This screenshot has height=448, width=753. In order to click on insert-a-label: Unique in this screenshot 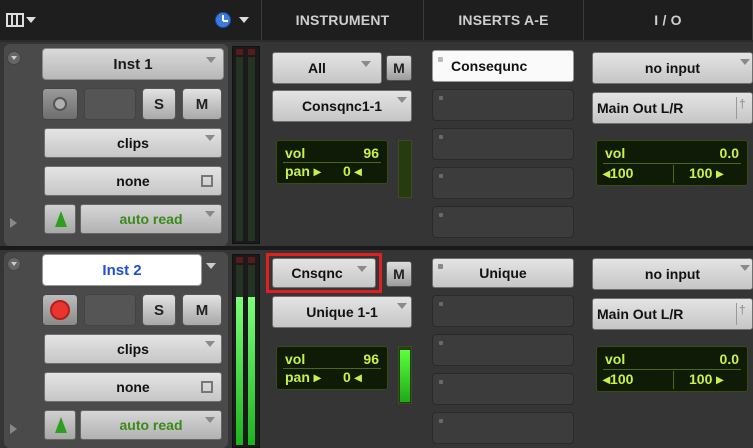, I will do `click(503, 273)`.